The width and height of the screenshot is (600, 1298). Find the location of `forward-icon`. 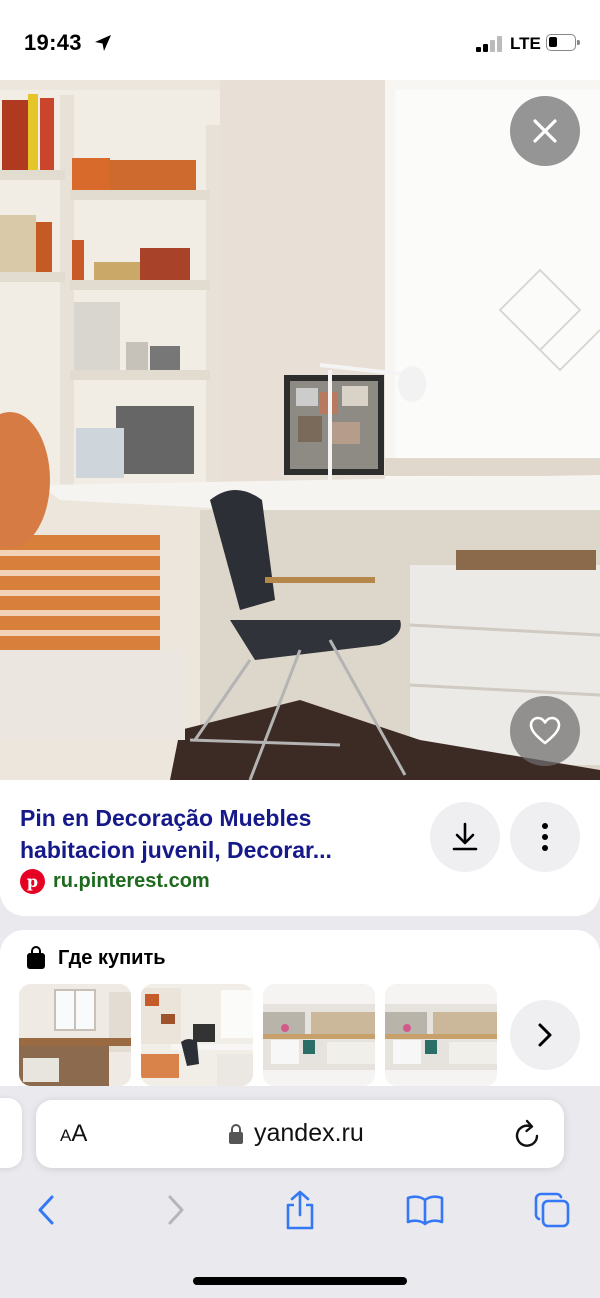

forward-icon is located at coordinates (176, 1210).